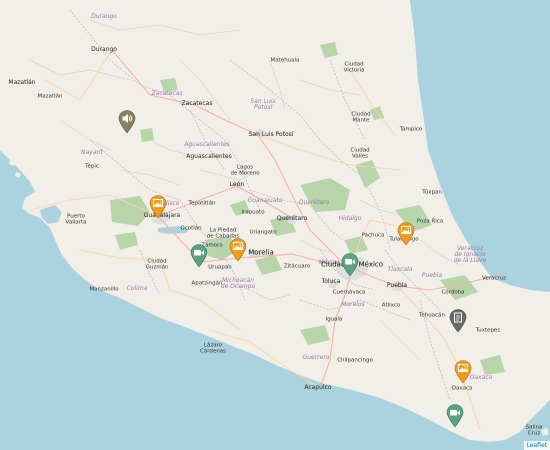  Describe the element at coordinates (253, 212) in the screenshot. I see `map-label: Irapuato` at that location.